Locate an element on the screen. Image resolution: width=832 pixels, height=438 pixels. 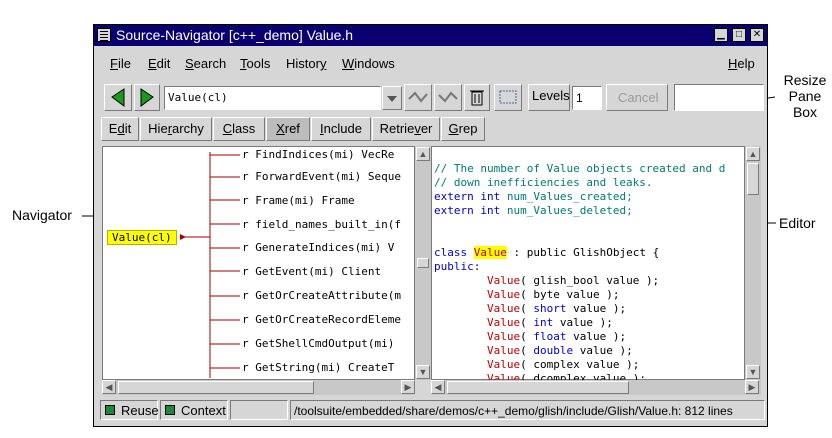
navigator-hscroll-thumb is located at coordinates (216, 387).